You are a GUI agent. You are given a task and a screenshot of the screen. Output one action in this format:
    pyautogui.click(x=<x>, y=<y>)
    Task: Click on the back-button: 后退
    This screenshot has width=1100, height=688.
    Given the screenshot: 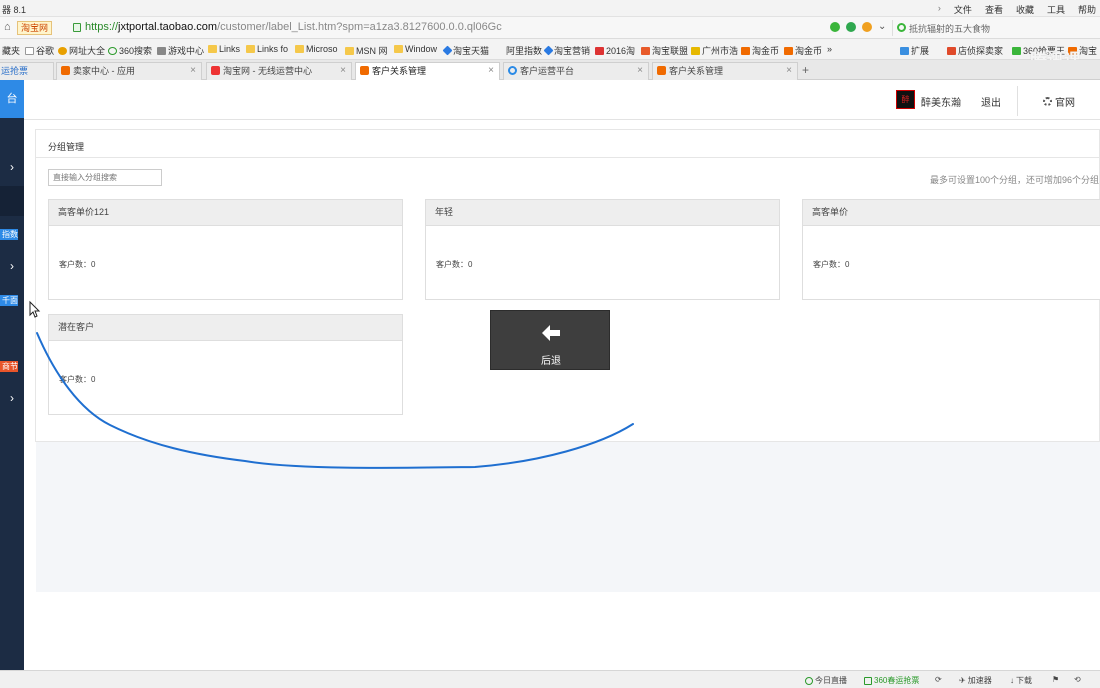 What is the action you would take?
    pyautogui.click(x=550, y=340)
    